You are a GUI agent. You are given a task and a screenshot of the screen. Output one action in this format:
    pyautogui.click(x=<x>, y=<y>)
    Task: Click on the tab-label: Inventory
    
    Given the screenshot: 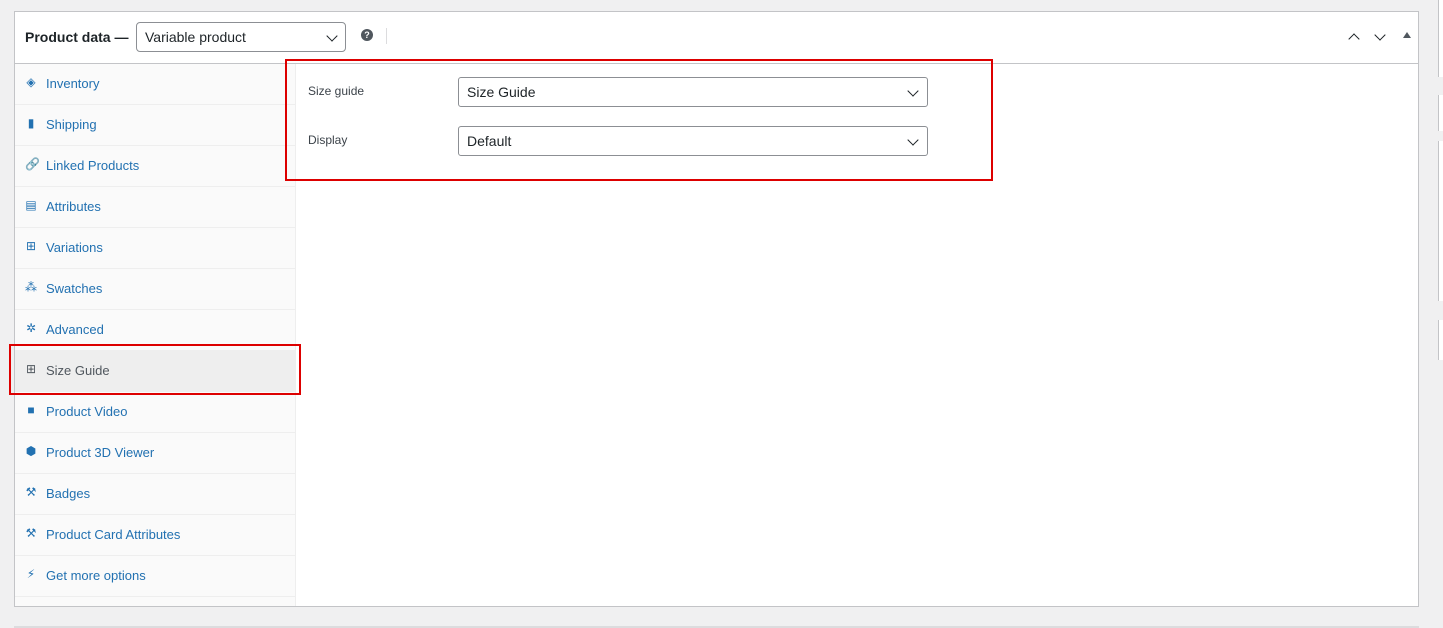 What is the action you would take?
    pyautogui.click(x=73, y=83)
    